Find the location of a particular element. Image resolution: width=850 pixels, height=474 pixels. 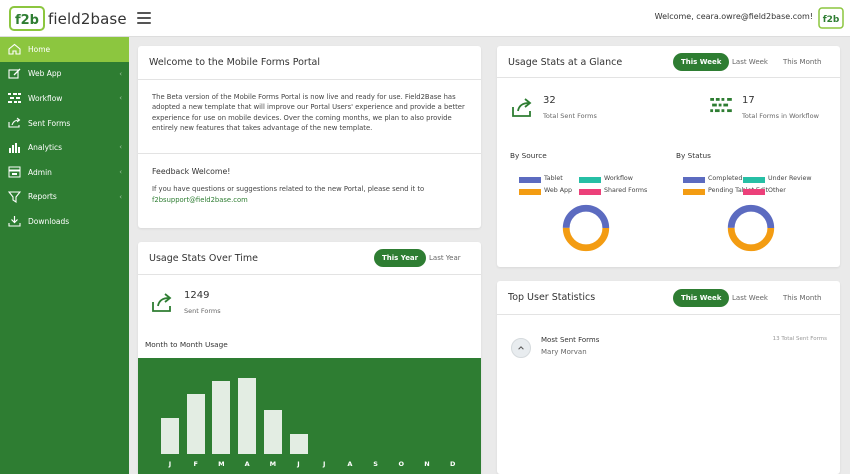

sidebar-item-web-app: Web App ‹ is located at coordinates (64, 74).